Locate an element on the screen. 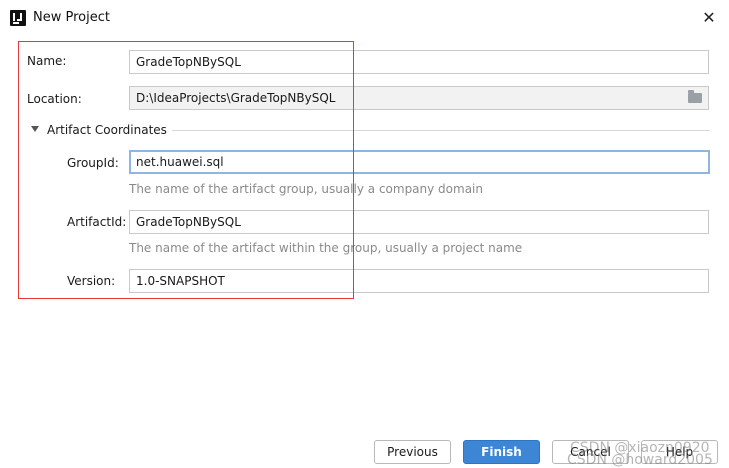 Image resolution: width=729 pixels, height=468 pixels. close-icon: ✕ is located at coordinates (709, 18).